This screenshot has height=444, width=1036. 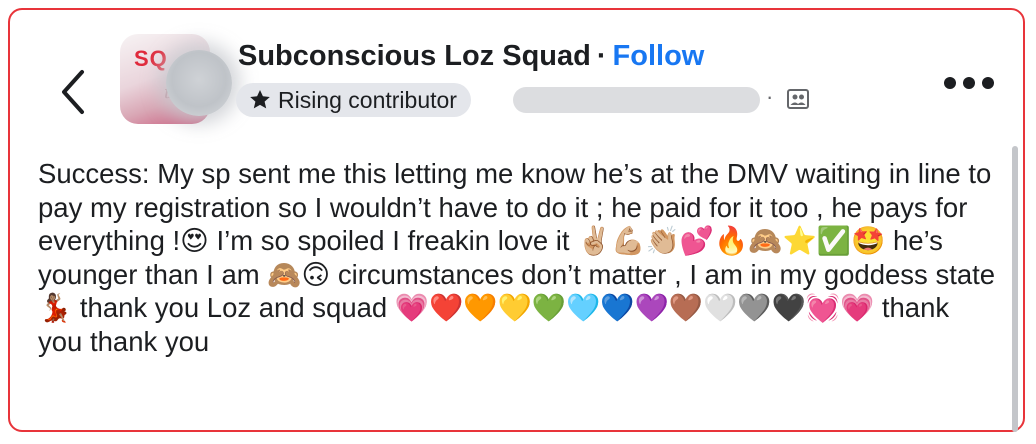 I want to click on star-icon, so click(x=260, y=99).